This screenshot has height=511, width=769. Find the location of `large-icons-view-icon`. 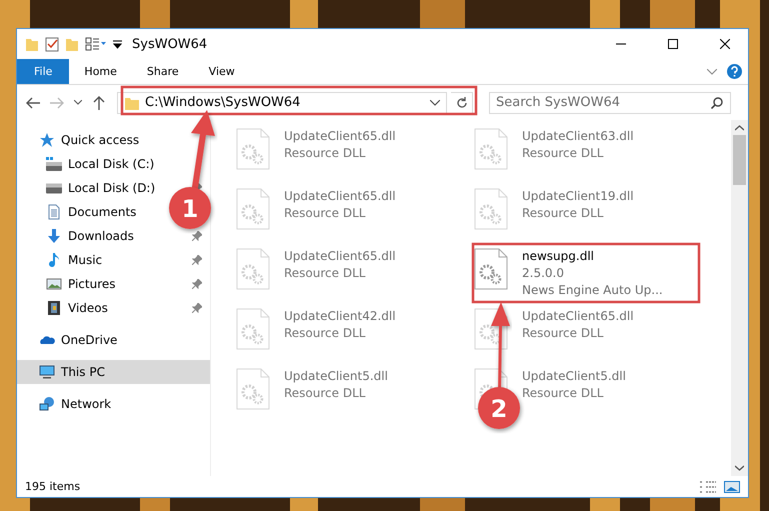

large-icons-view-icon is located at coordinates (732, 486).